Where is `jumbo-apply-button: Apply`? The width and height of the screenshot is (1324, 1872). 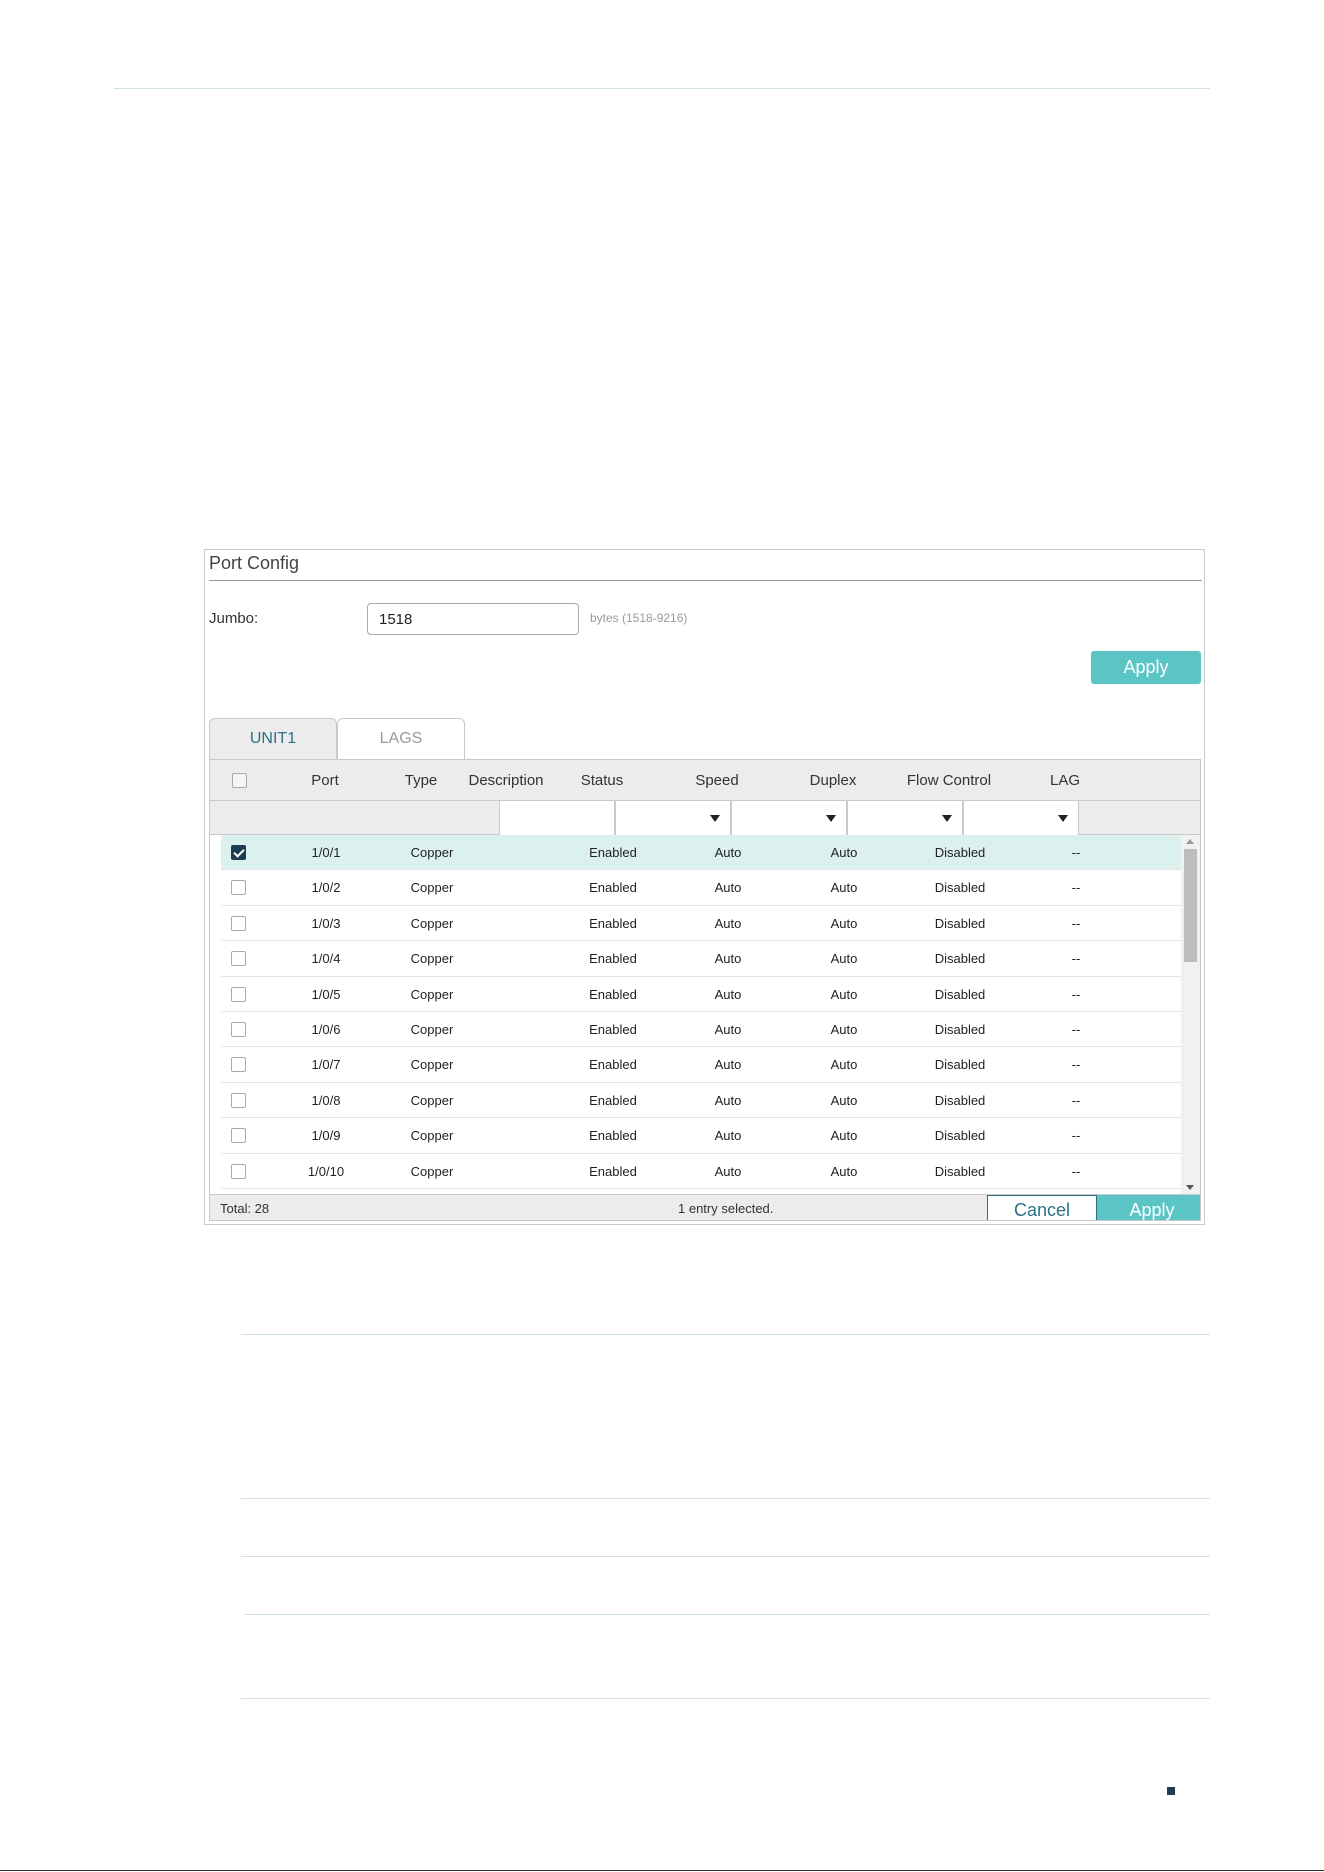
jumbo-apply-button: Apply is located at coordinates (1146, 667).